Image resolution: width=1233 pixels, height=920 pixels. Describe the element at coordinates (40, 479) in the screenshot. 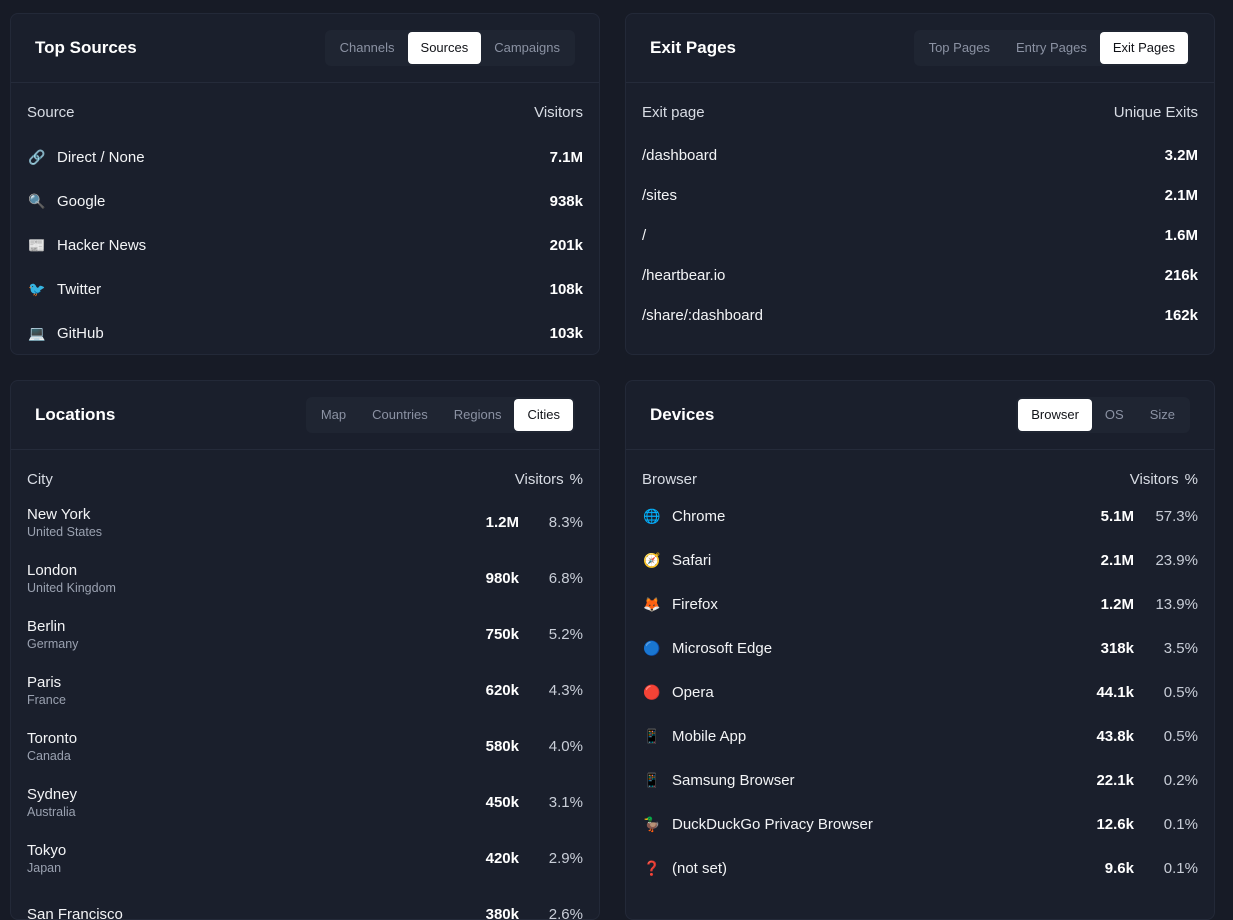

I see `column-header-city: City` at that location.